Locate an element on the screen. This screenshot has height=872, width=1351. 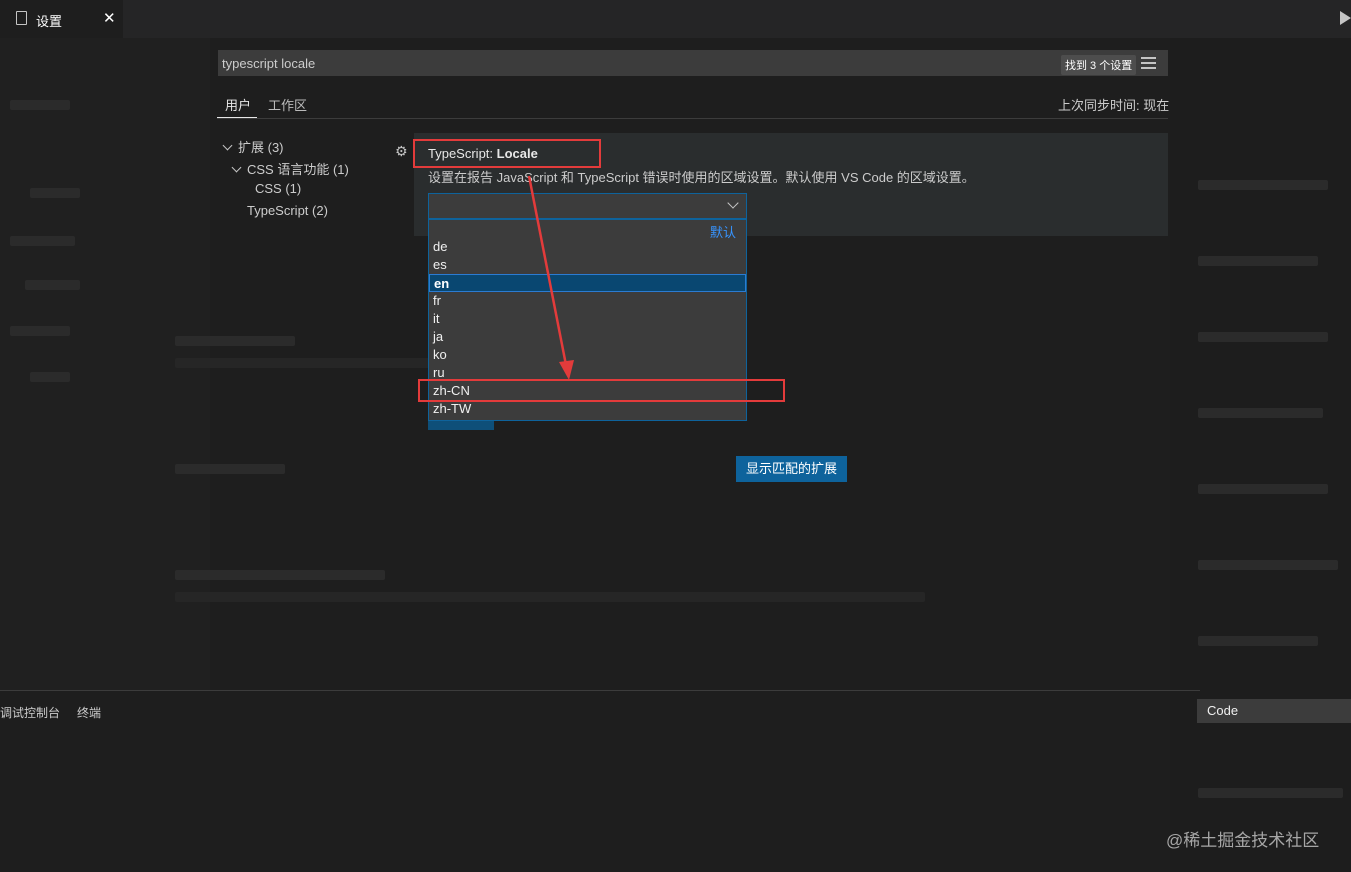
tab-terminal: 终端 is located at coordinates (89, 712).